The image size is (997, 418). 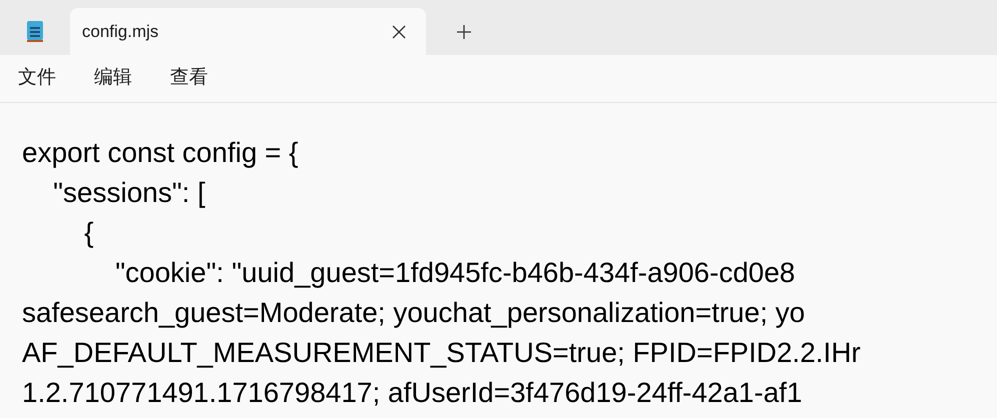 What do you see at coordinates (88, 233) in the screenshot?
I see `code-line: {` at bounding box center [88, 233].